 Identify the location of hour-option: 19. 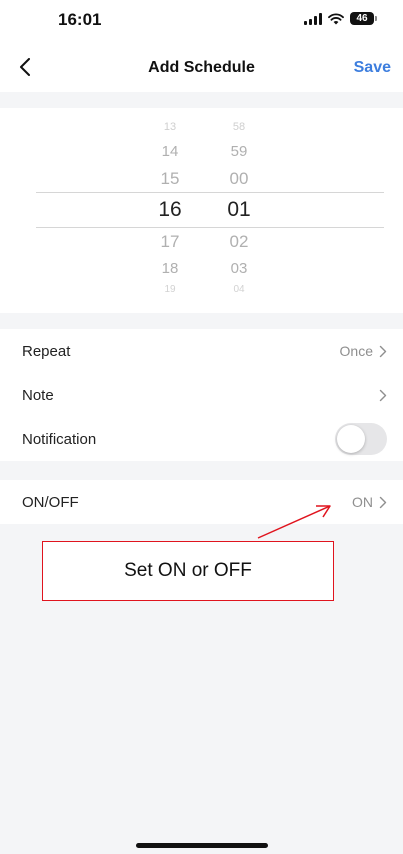
(170, 289).